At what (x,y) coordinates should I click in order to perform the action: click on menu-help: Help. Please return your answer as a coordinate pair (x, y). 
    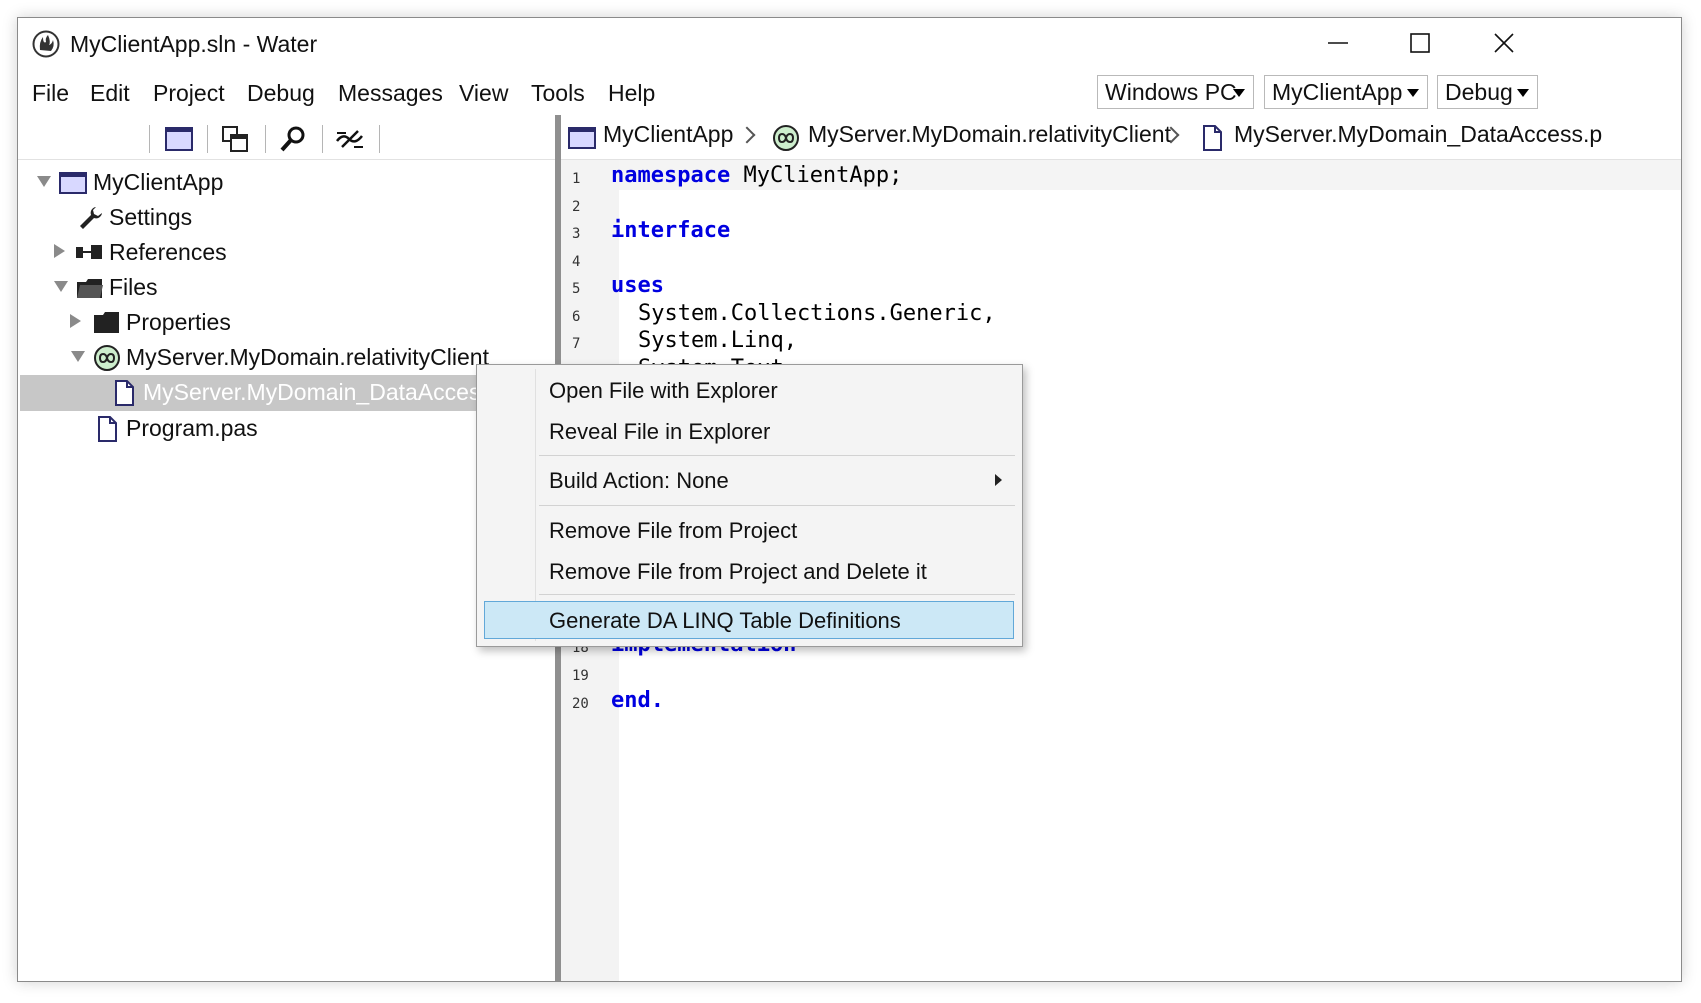
    Looking at the image, I should click on (631, 93).